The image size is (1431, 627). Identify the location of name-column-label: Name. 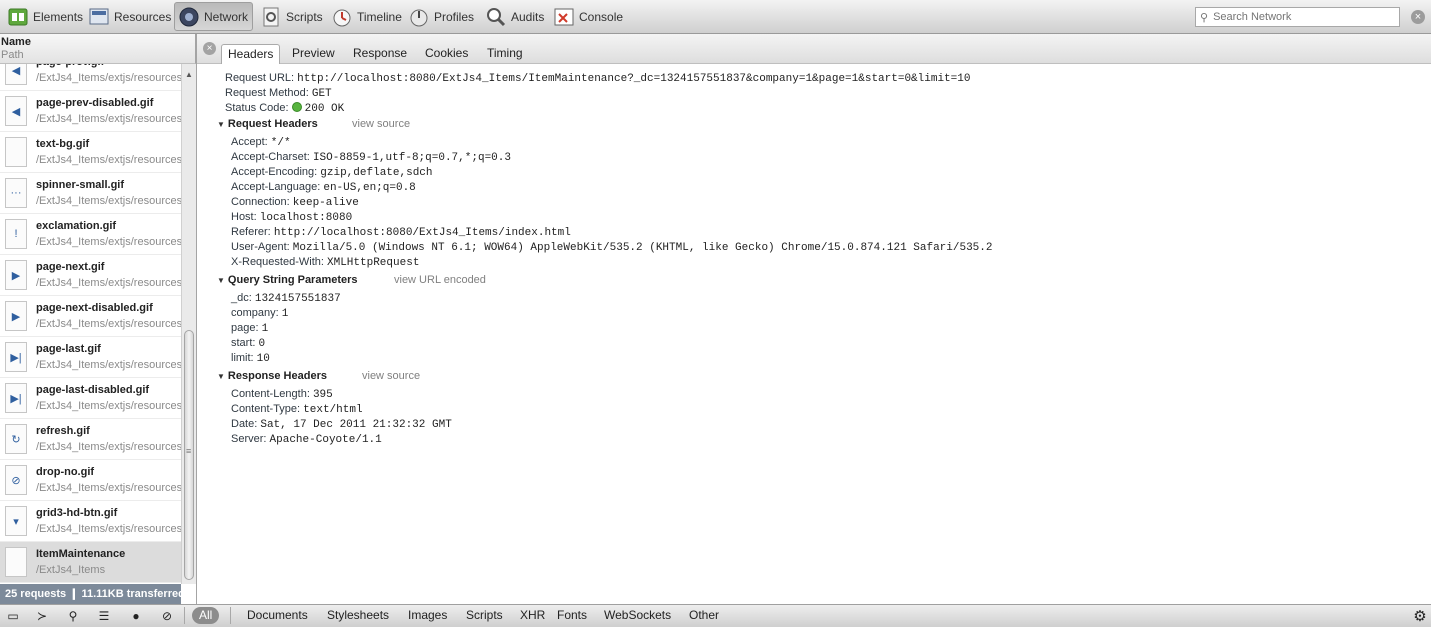
(16, 42).